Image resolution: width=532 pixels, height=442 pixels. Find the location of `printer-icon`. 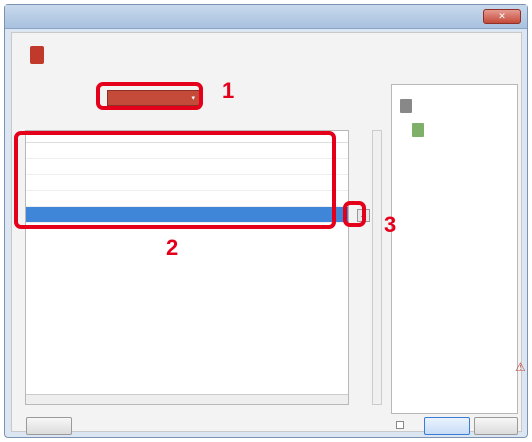

printer-icon is located at coordinates (406, 106).